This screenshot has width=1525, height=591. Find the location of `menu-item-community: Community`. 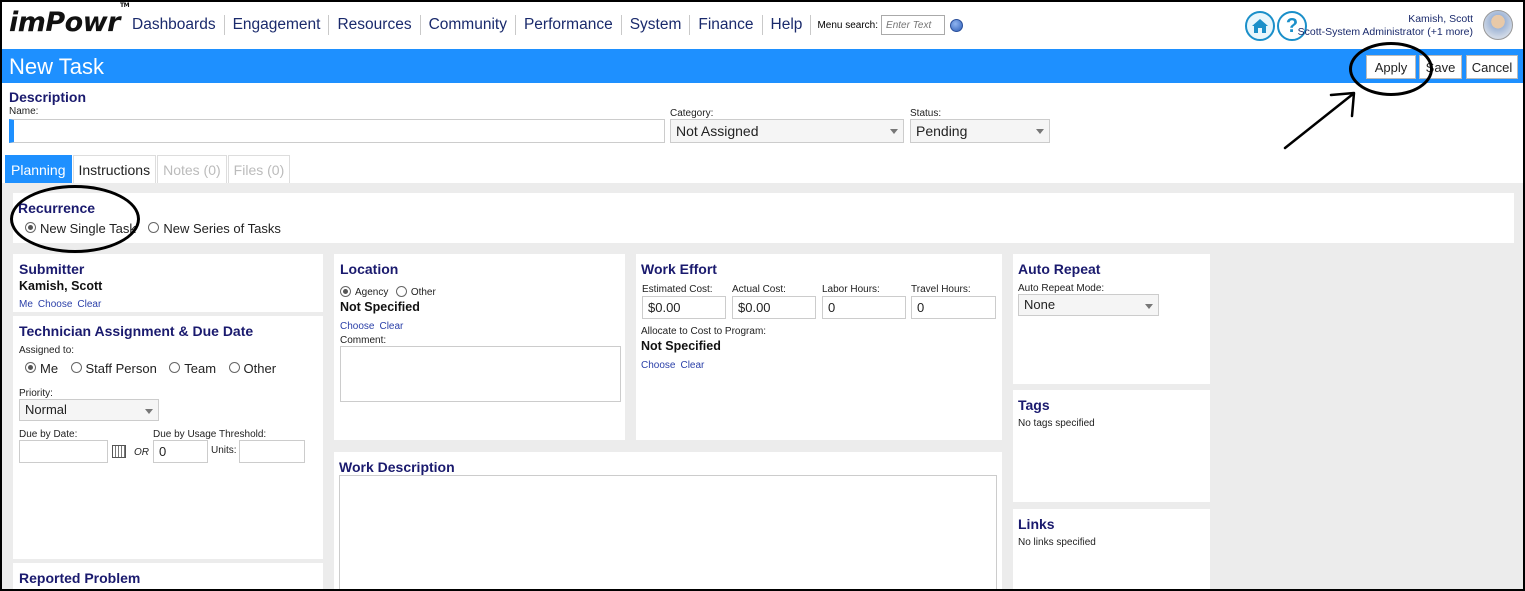

menu-item-community: Community is located at coordinates (468, 25).